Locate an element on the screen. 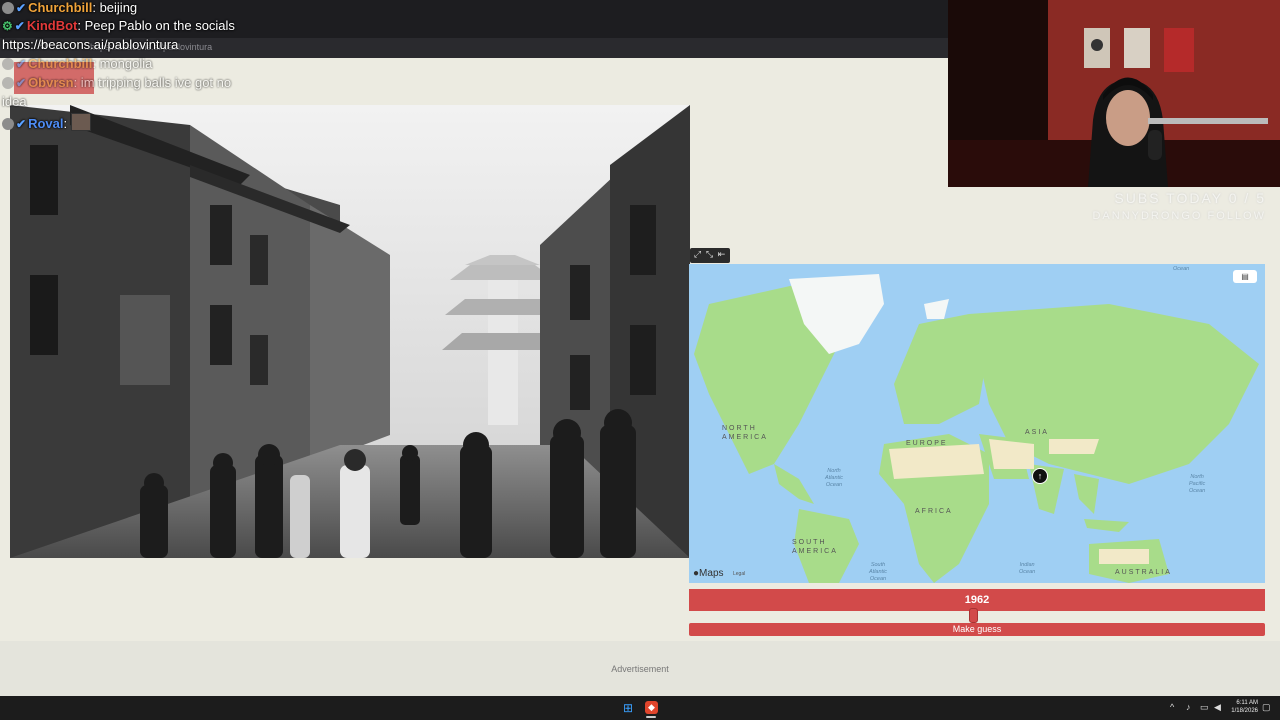 The width and height of the screenshot is (1280, 720). windows-start-icon: ⊞ is located at coordinates (629, 708).